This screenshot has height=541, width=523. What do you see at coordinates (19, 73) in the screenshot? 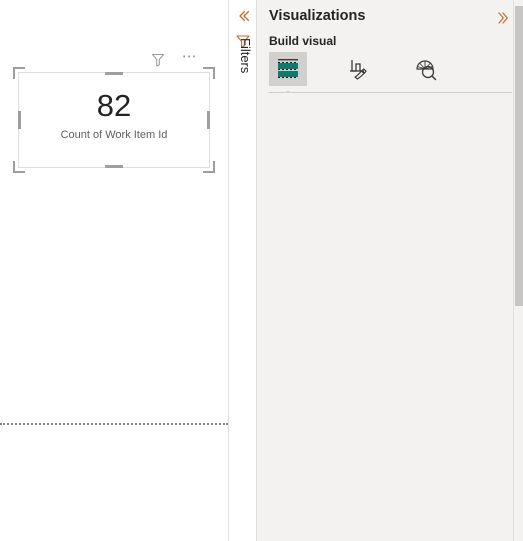
I see `resize-handle-top-left` at bounding box center [19, 73].